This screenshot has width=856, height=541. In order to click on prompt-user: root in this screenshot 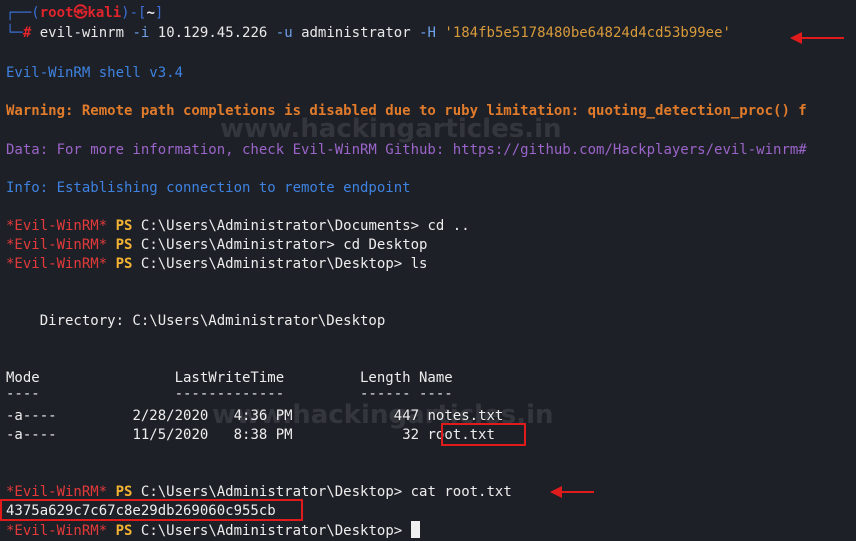, I will do `click(56, 13)`.